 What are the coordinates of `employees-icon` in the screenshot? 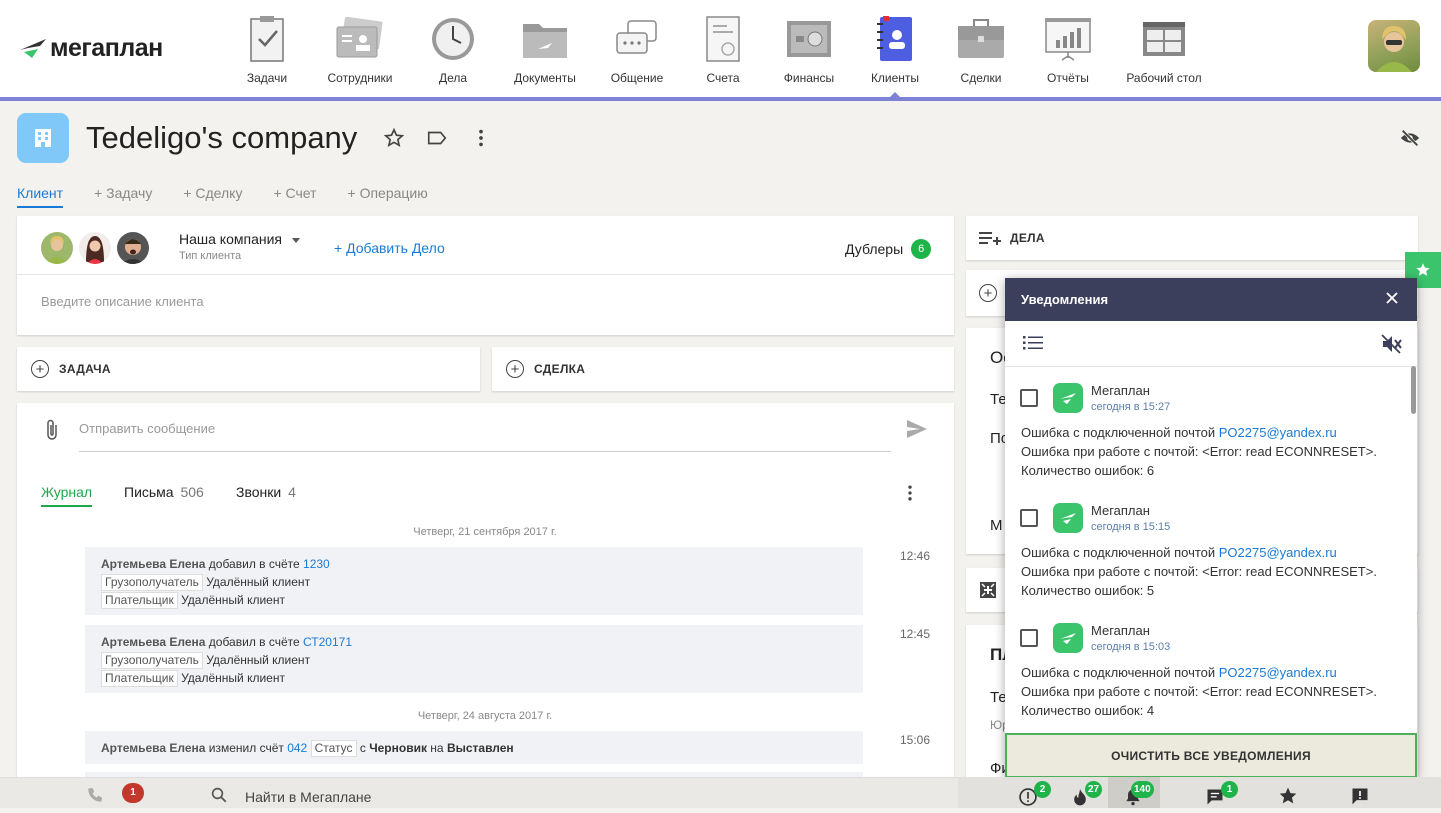 It's located at (360, 39).